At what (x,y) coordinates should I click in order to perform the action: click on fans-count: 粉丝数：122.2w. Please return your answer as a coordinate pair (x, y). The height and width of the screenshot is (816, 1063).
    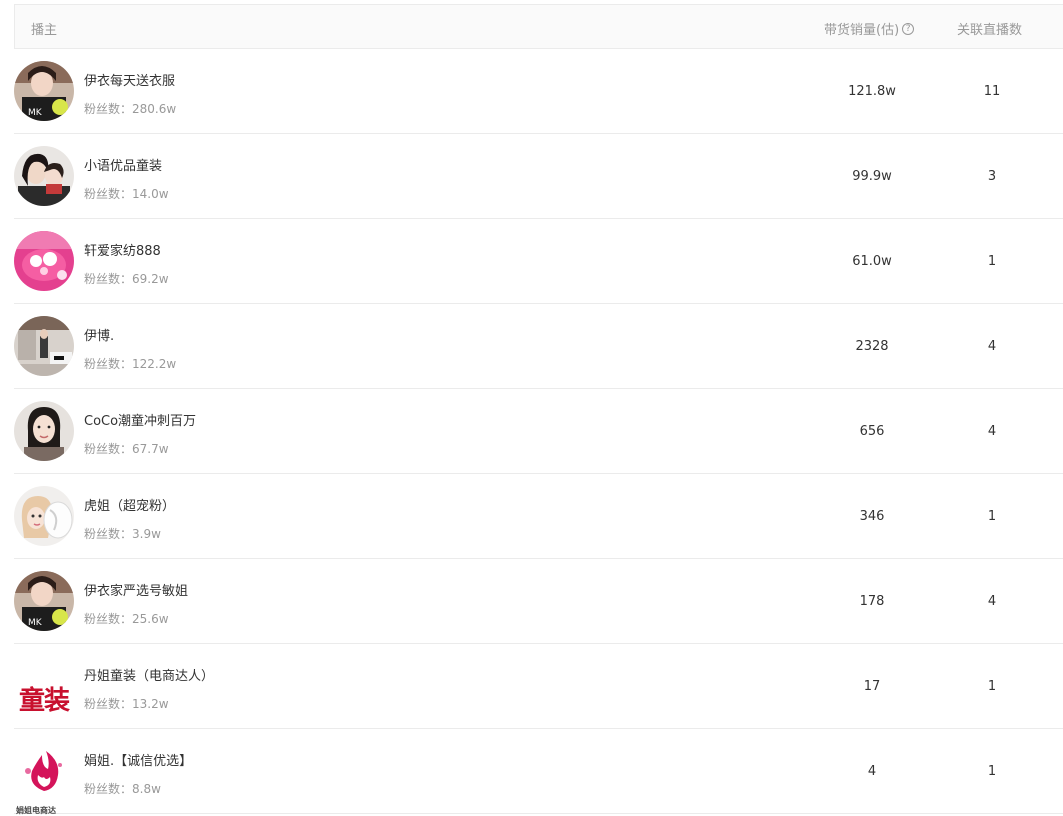
    Looking at the image, I should click on (130, 364).